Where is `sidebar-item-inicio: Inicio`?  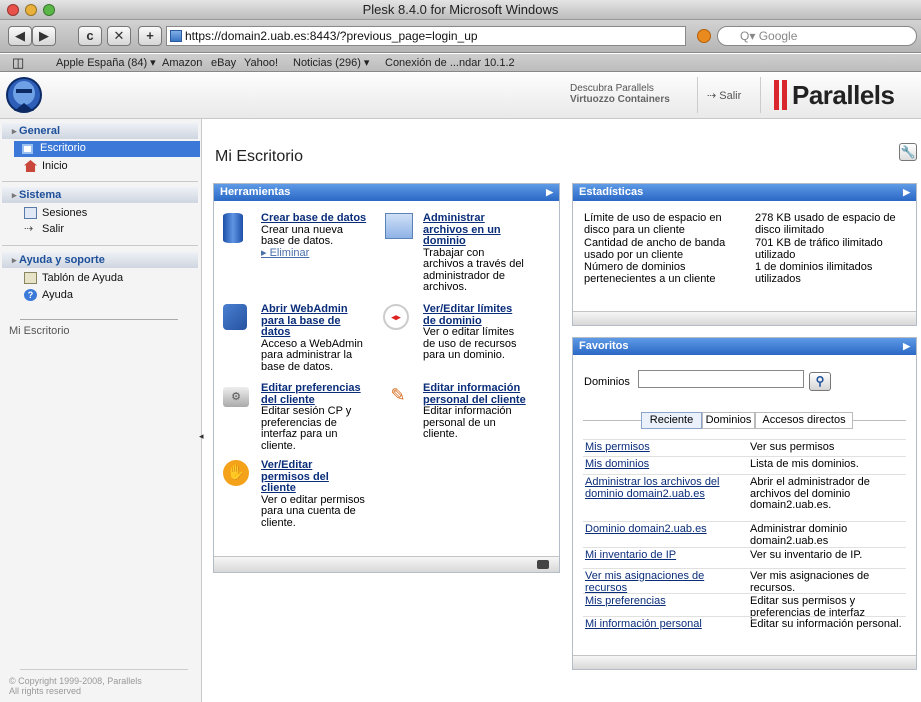
sidebar-item-inicio: Inicio is located at coordinates (45, 166).